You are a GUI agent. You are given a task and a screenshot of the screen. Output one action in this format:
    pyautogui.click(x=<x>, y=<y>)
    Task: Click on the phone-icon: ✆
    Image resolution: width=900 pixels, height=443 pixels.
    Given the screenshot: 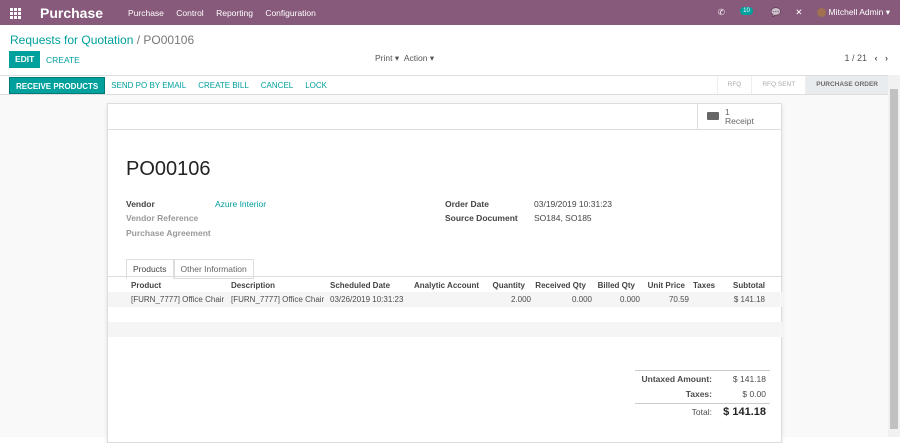 What is the action you would take?
    pyautogui.click(x=721, y=12)
    